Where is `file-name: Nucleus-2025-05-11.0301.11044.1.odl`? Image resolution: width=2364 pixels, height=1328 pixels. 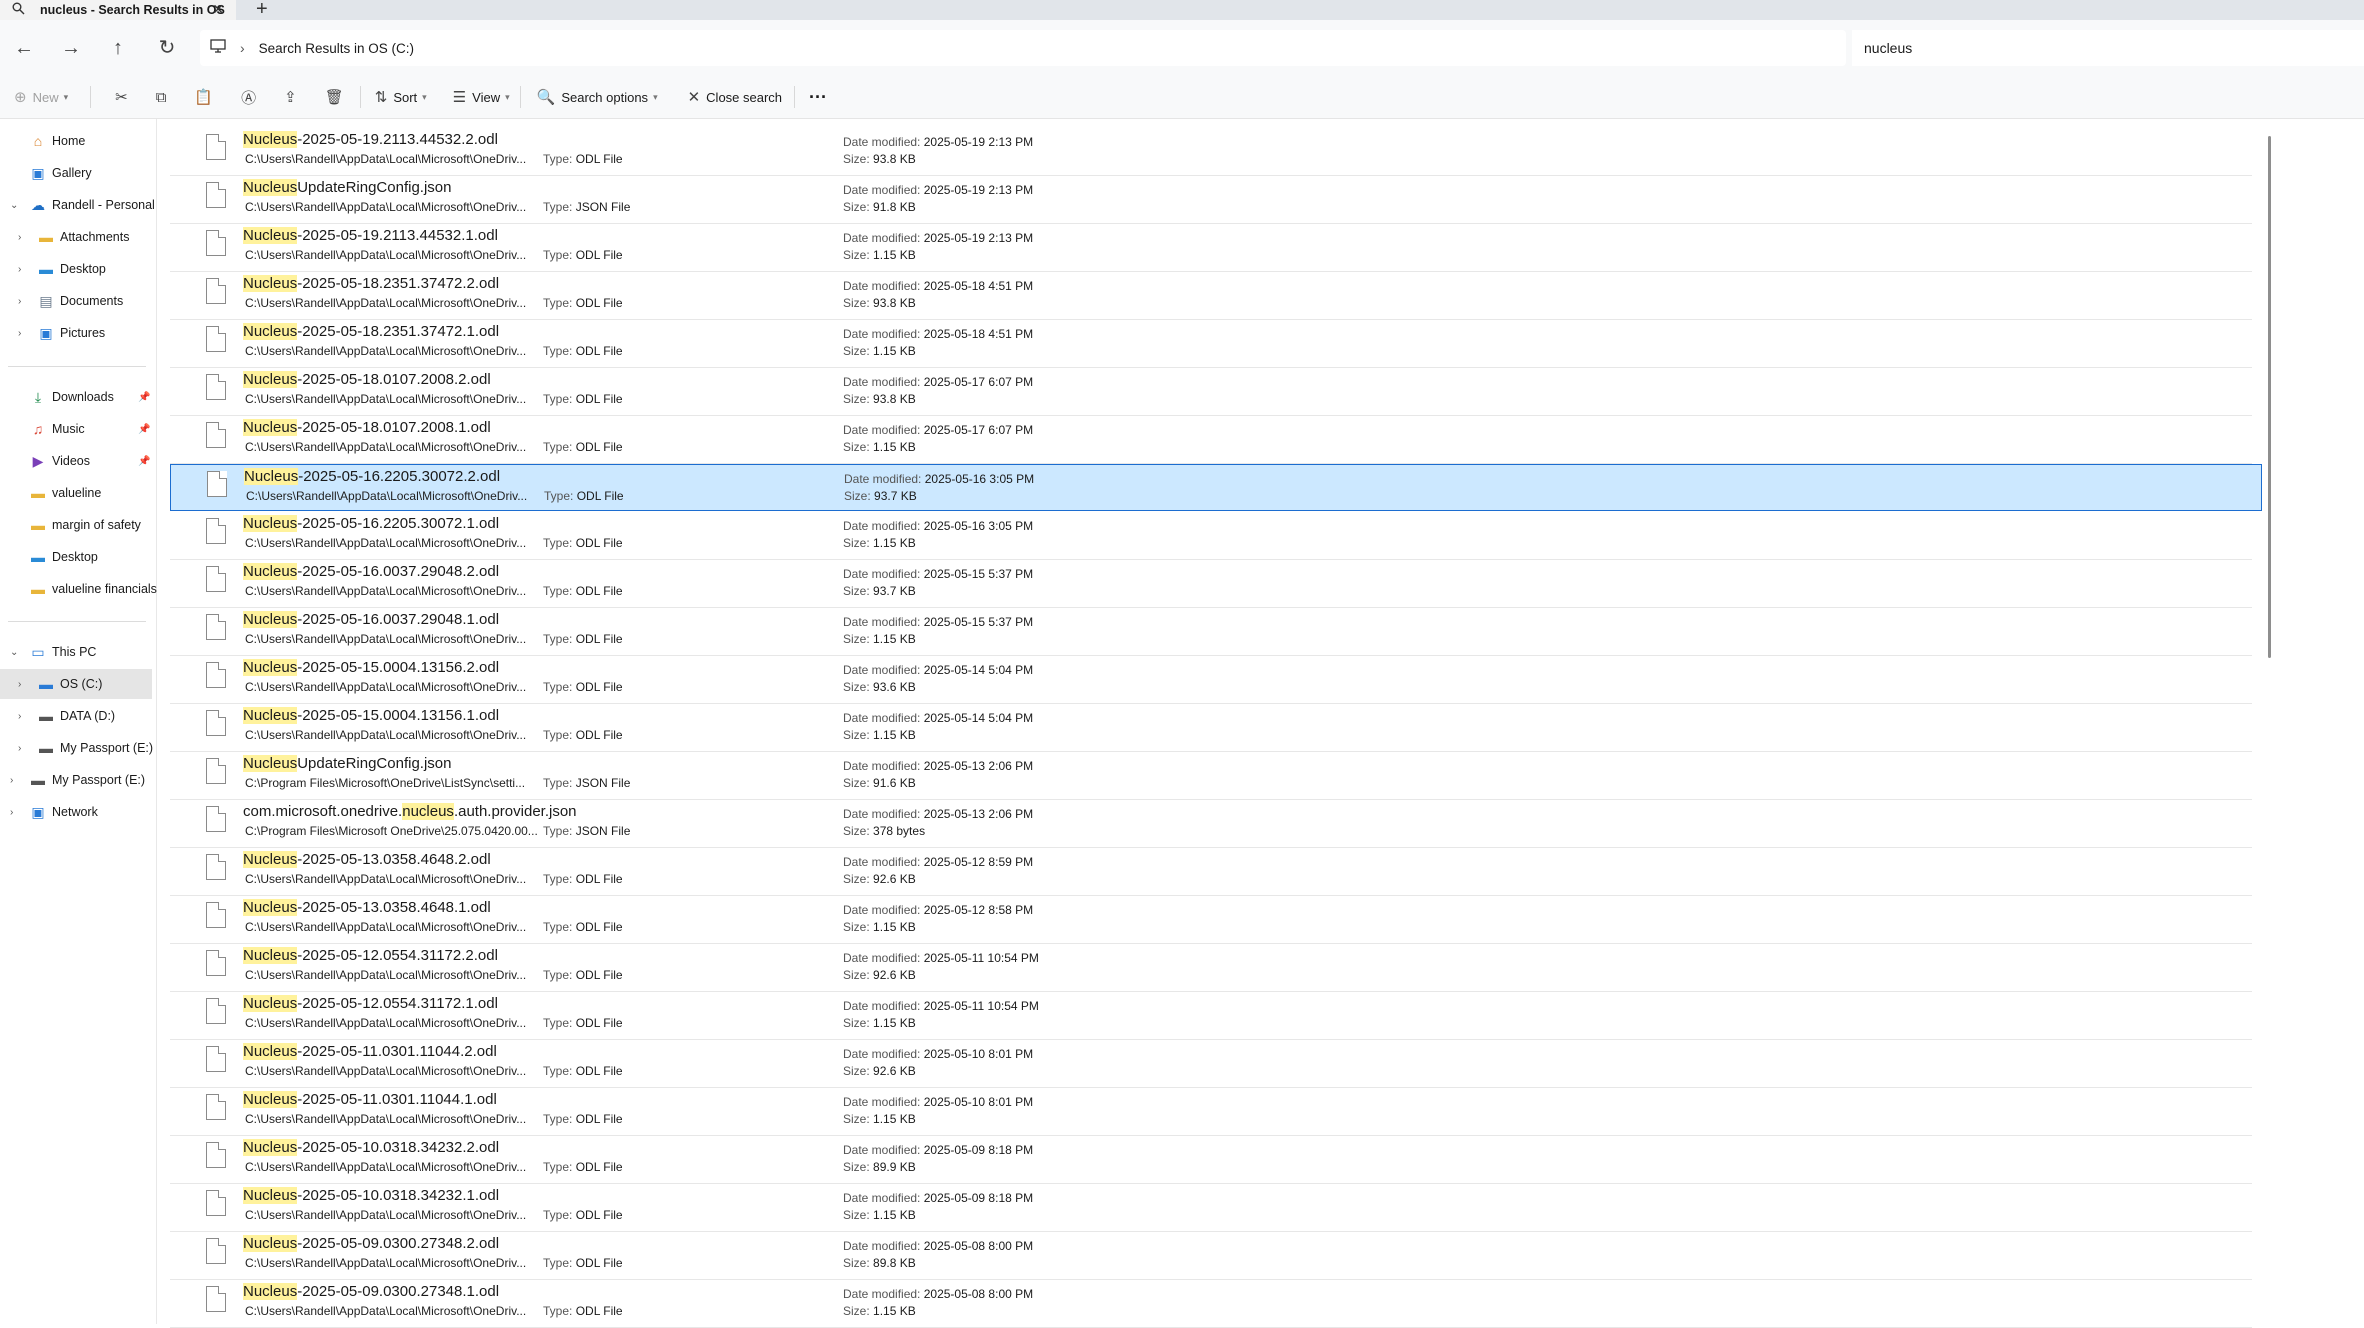
file-name: Nucleus-2025-05-11.0301.11044.1.odl is located at coordinates (370, 1099).